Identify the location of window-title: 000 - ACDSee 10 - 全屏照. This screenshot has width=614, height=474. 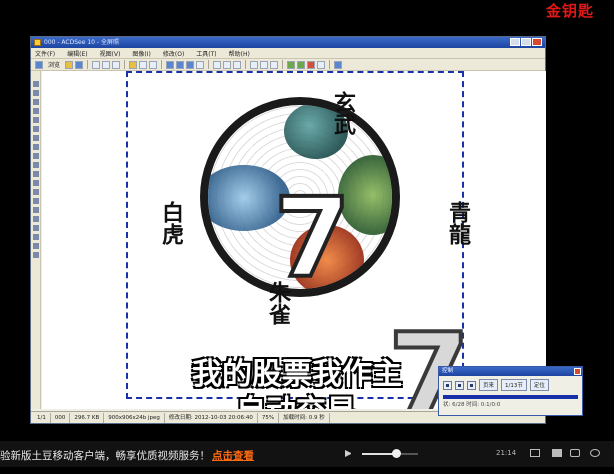
(81, 42).